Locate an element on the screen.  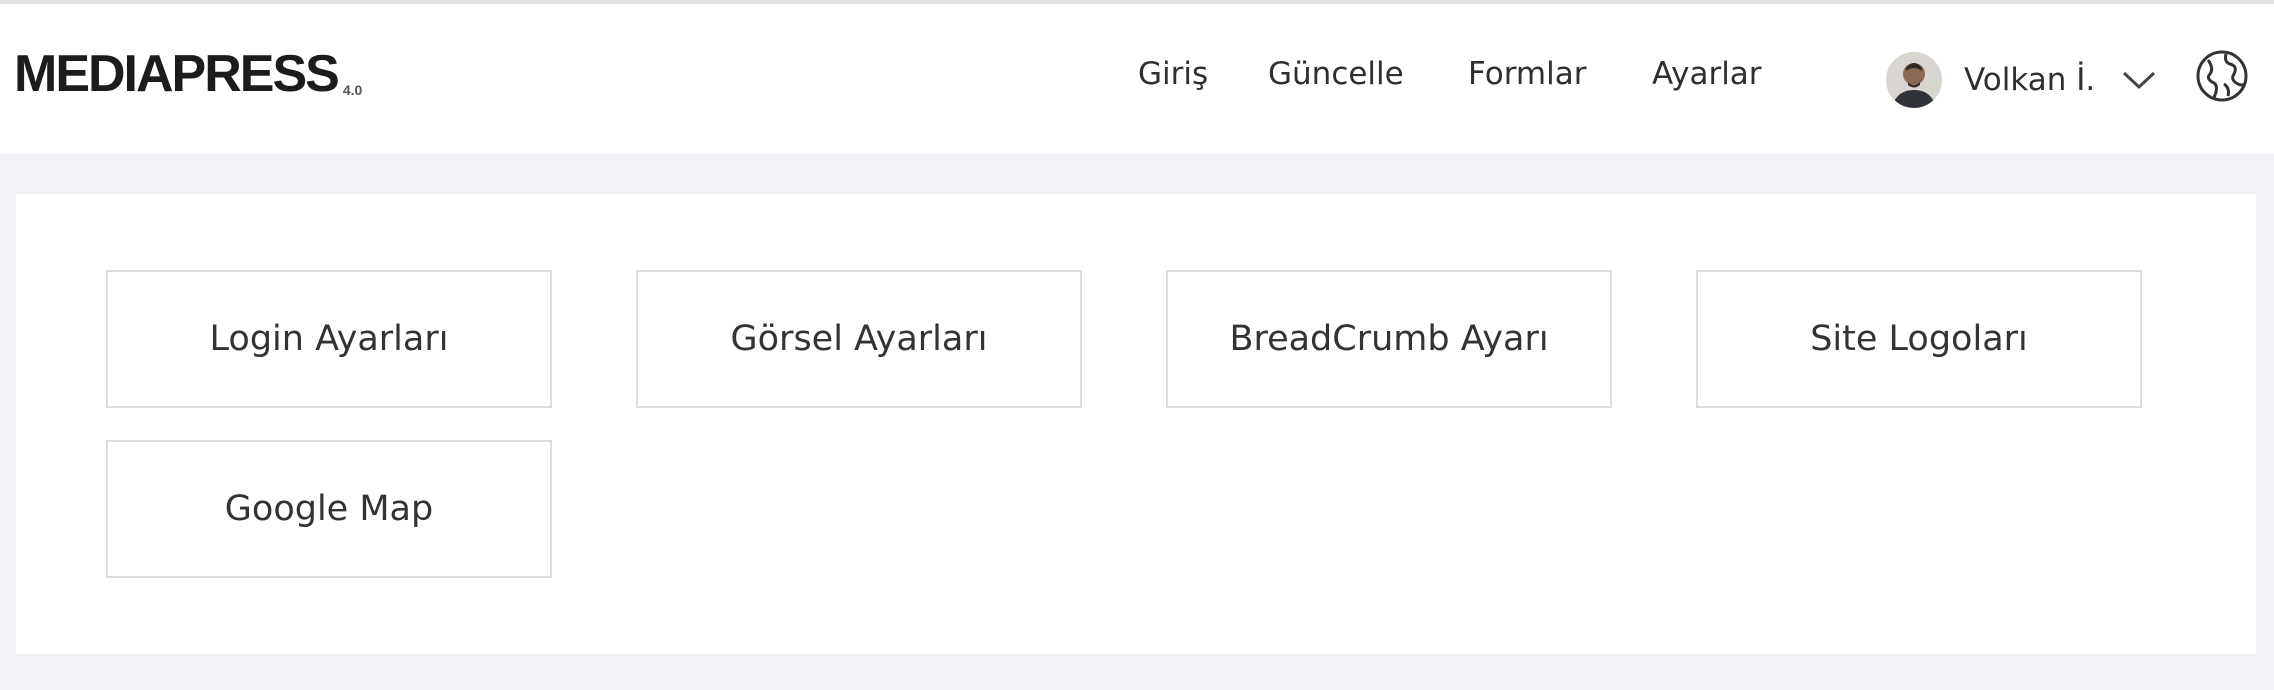
nav-item-formlar: Formlar is located at coordinates (1527, 74).